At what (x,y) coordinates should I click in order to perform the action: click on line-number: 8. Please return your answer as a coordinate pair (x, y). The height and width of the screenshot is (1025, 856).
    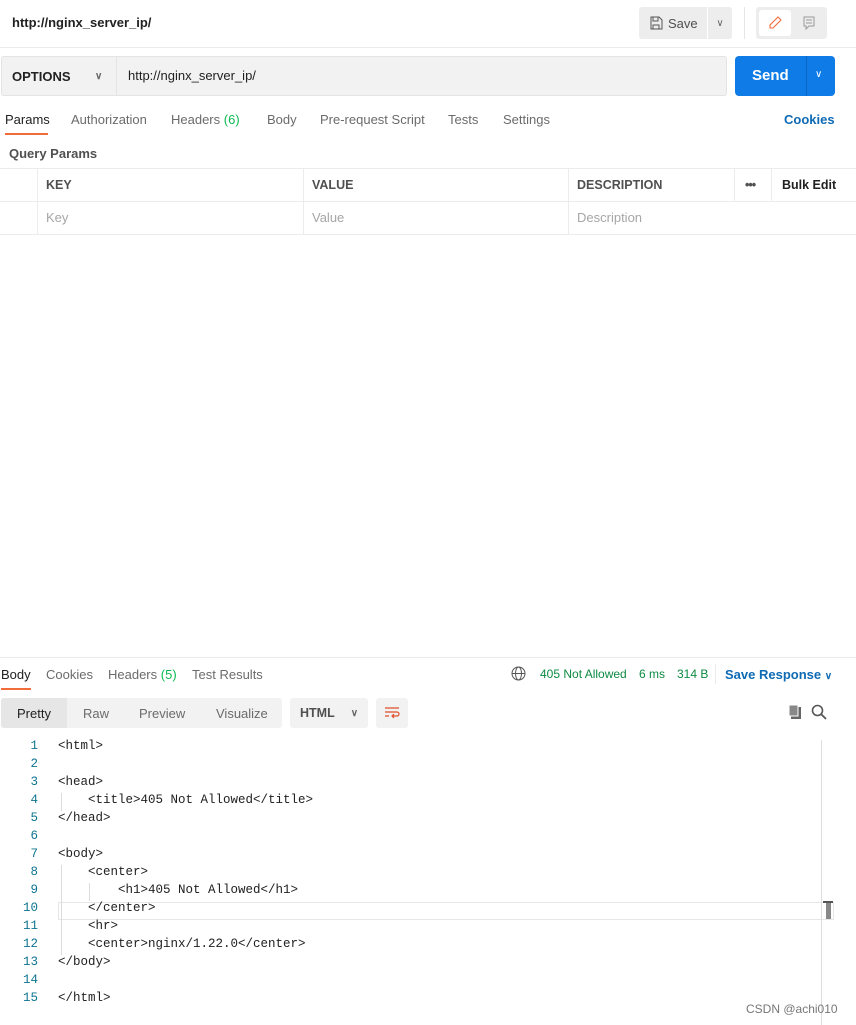
    Looking at the image, I should click on (34, 872).